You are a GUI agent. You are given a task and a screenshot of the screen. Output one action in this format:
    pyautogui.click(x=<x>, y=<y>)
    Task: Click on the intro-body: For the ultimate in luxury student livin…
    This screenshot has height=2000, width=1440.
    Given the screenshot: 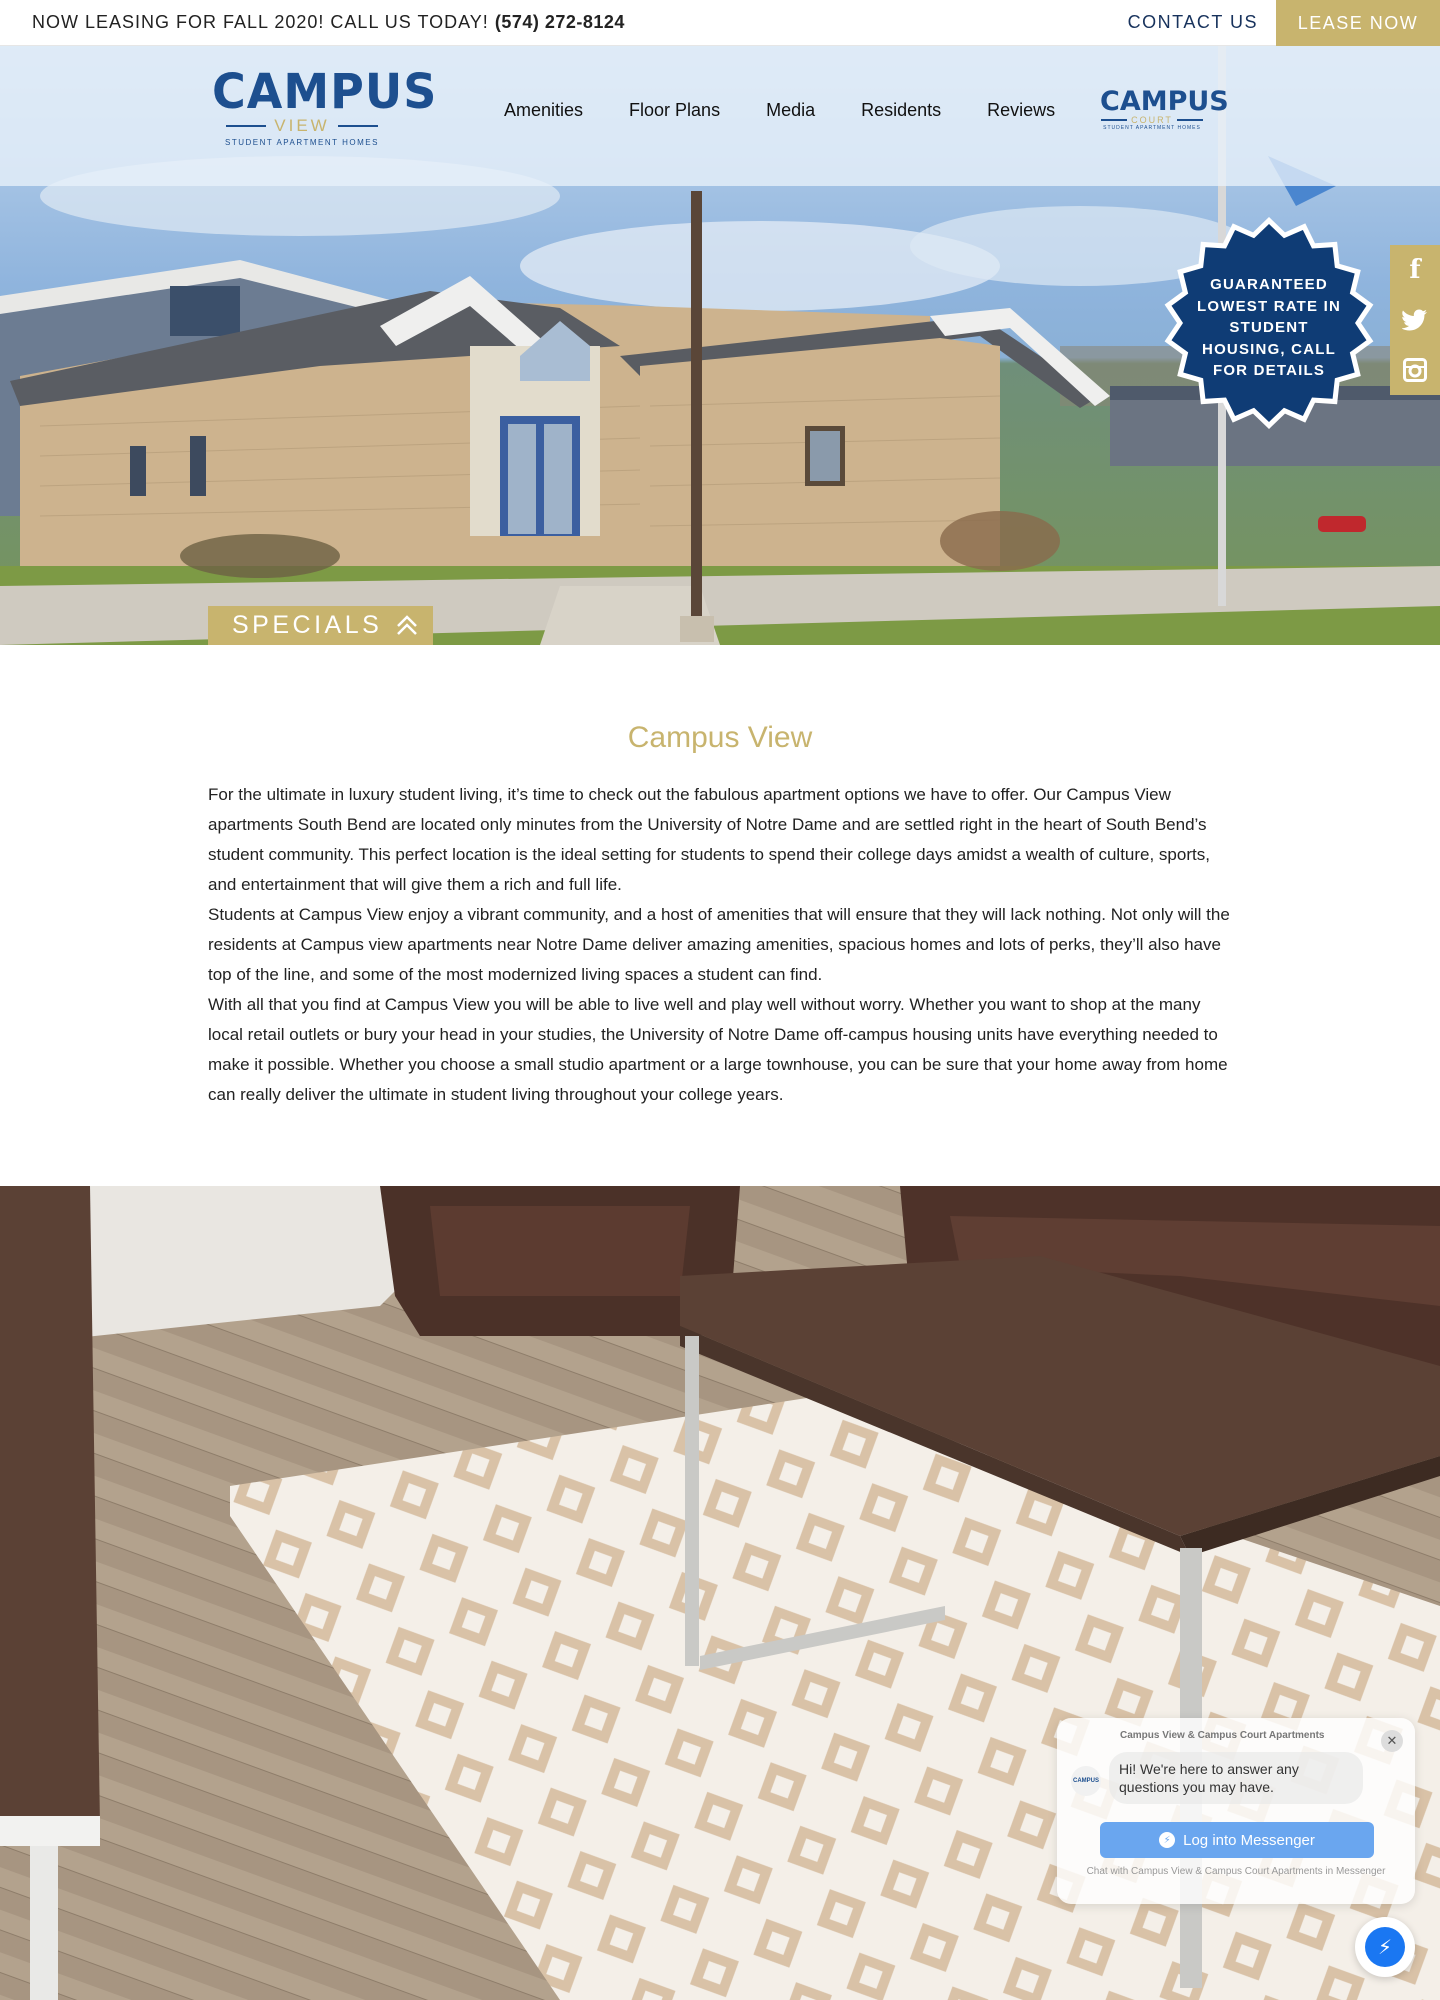 What is the action you would take?
    pyautogui.click(x=720, y=945)
    